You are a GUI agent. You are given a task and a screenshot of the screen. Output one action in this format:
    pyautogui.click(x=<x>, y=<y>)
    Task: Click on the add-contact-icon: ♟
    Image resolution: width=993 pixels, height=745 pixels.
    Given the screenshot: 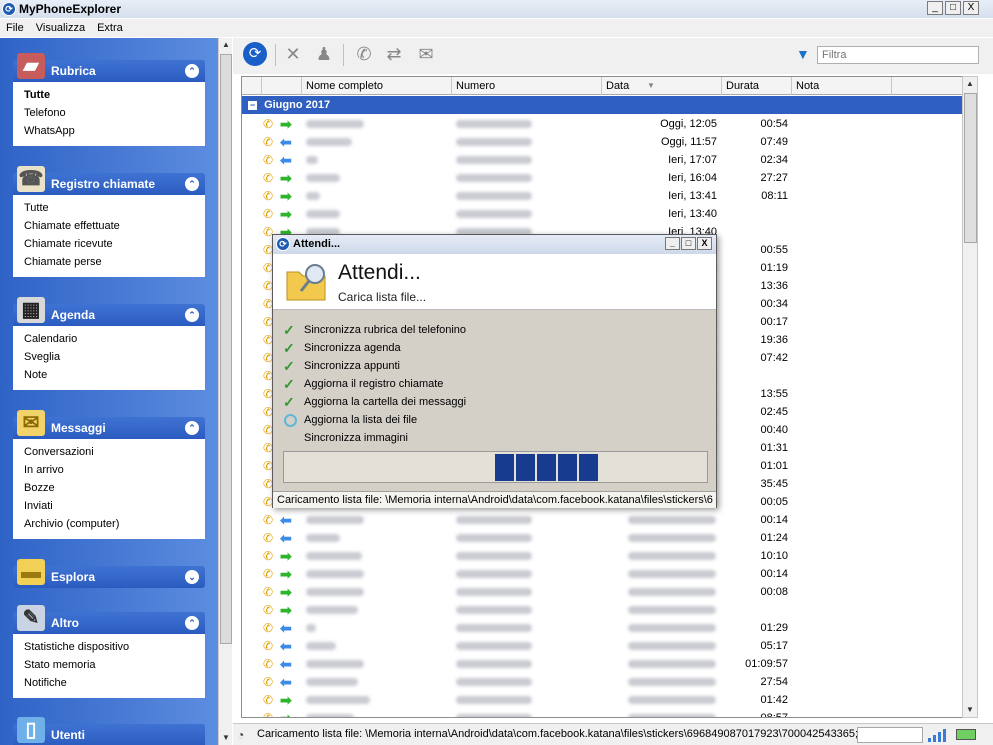 What is the action you would take?
    pyautogui.click(x=324, y=54)
    